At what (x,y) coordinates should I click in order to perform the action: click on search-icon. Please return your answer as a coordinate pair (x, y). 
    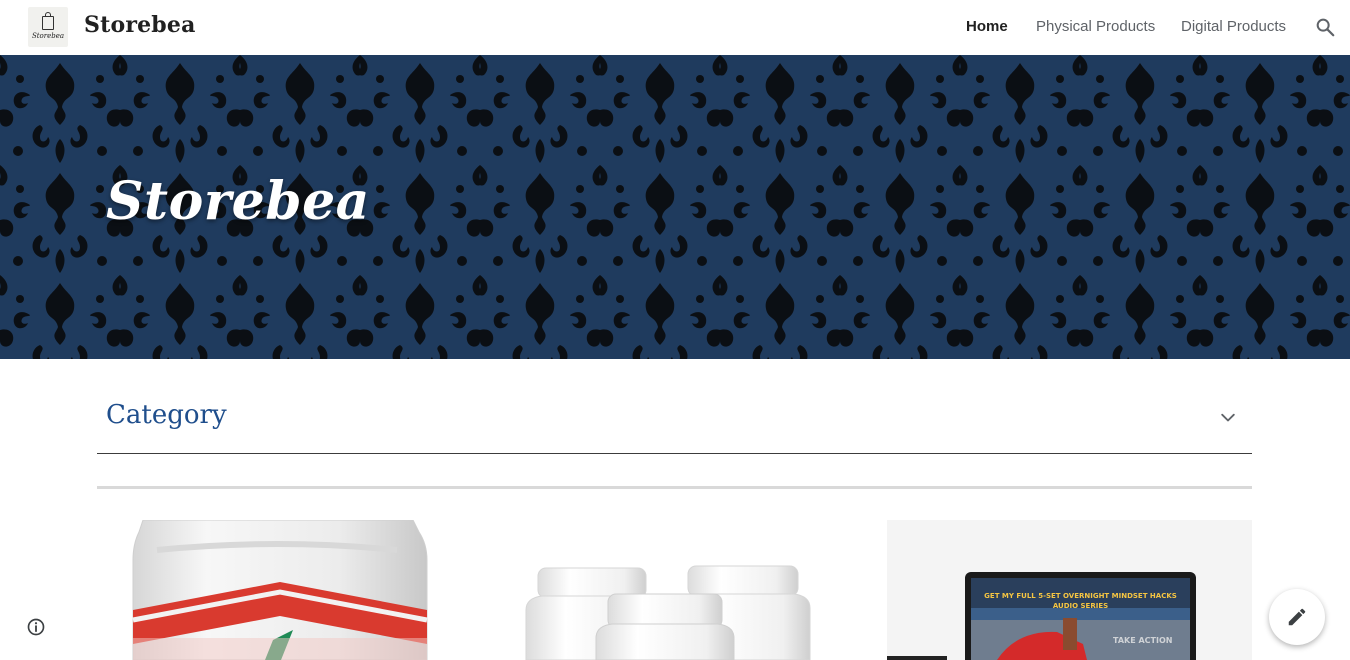
    Looking at the image, I should click on (1325, 27).